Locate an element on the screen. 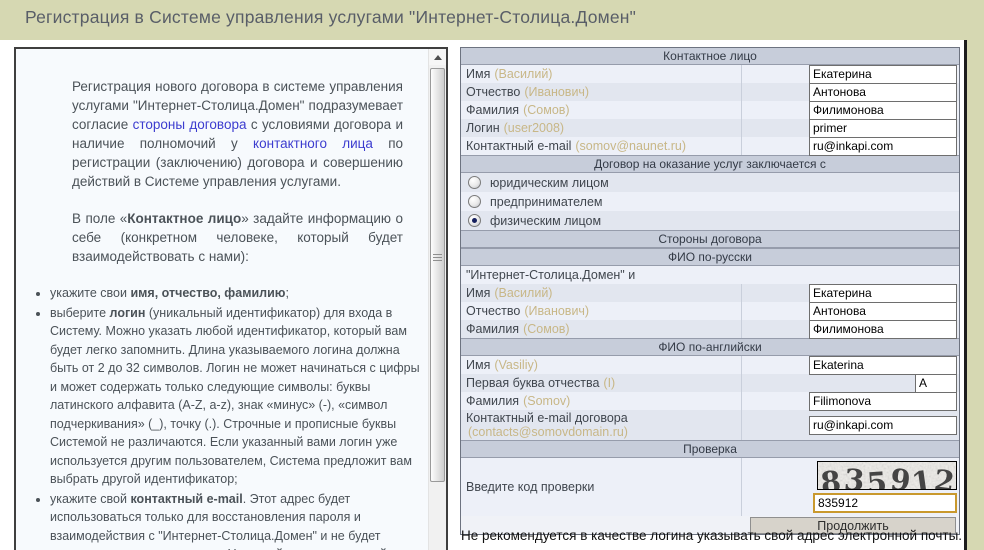 The image size is (984, 550). form-row-ru-last-name: Фамилия (Сомов) is located at coordinates (710, 329).